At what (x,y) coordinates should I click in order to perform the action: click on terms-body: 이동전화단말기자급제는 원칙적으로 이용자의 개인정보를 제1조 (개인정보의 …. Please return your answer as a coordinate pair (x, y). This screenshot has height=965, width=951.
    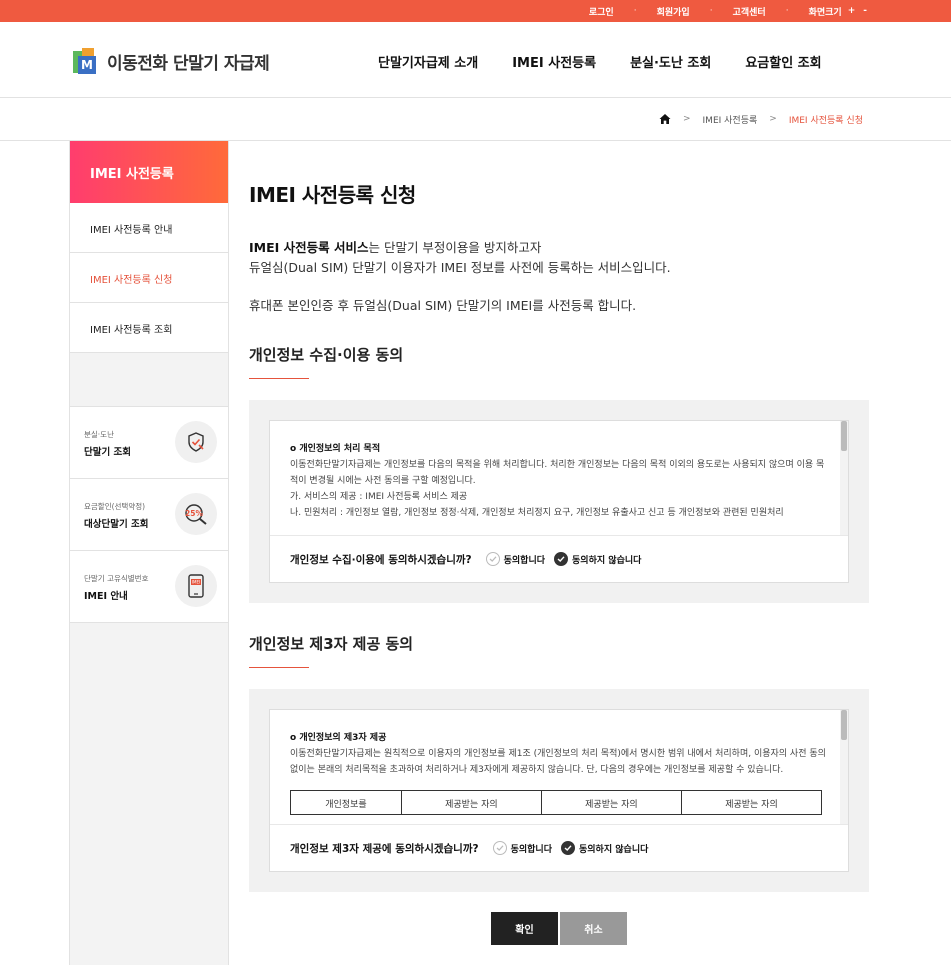
    Looking at the image, I should click on (558, 762).